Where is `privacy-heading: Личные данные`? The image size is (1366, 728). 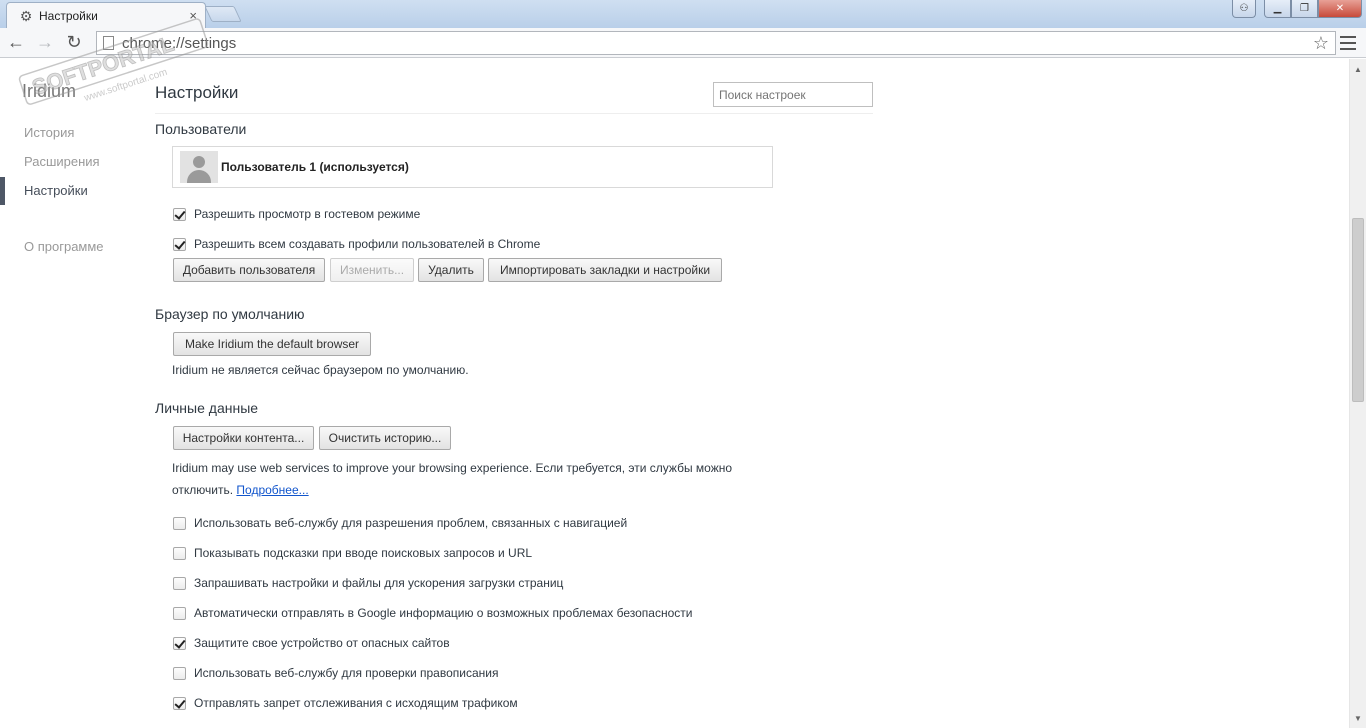
privacy-heading: Личные данные is located at coordinates (207, 408).